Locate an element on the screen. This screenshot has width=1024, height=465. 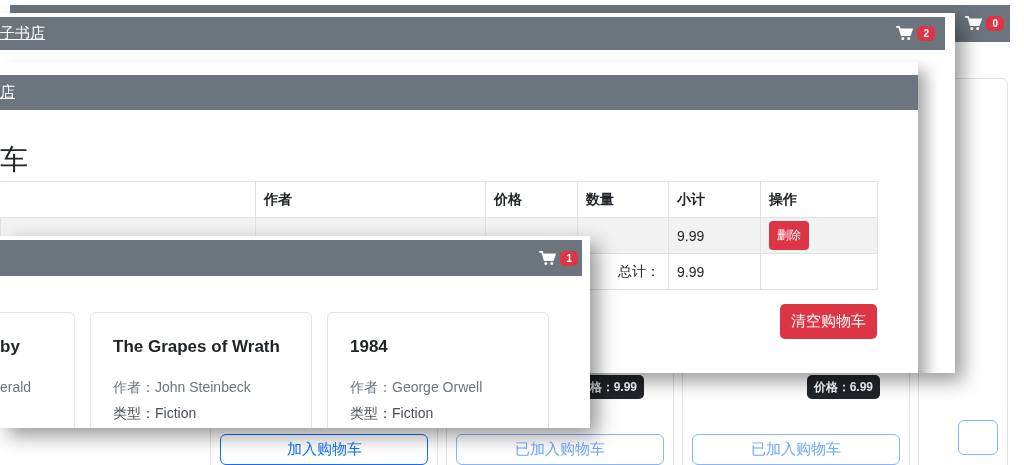
delete-button: 删除 is located at coordinates (789, 235).